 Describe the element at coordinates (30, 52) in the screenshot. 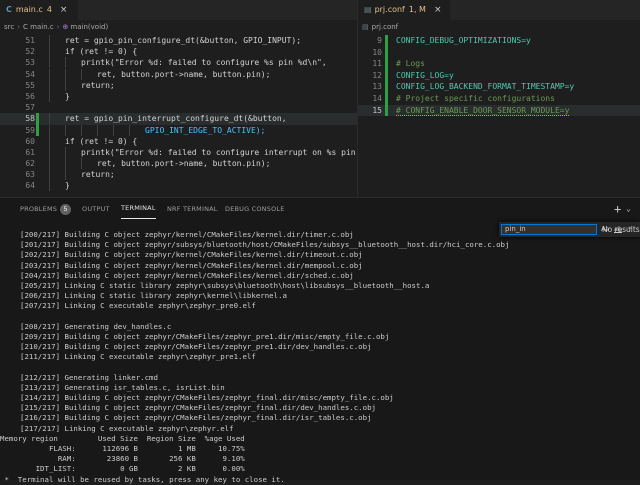

I see `line-number: 52` at that location.